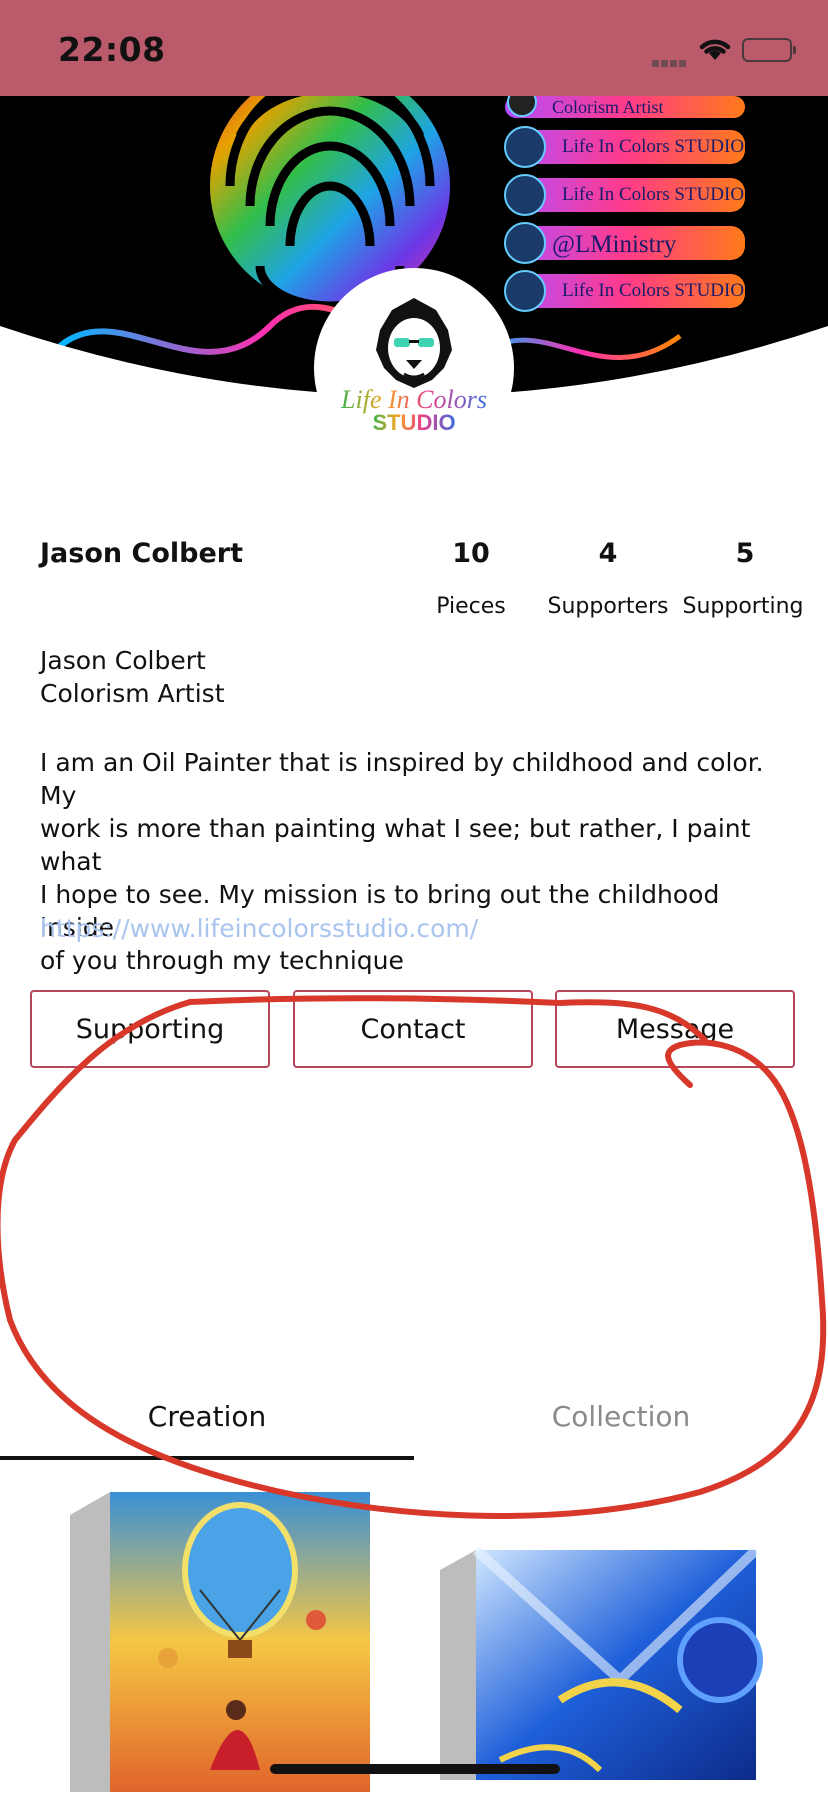 The width and height of the screenshot is (828, 1796). Describe the element at coordinates (207, 1416) in the screenshot. I see `tab-creation: Creation` at that location.